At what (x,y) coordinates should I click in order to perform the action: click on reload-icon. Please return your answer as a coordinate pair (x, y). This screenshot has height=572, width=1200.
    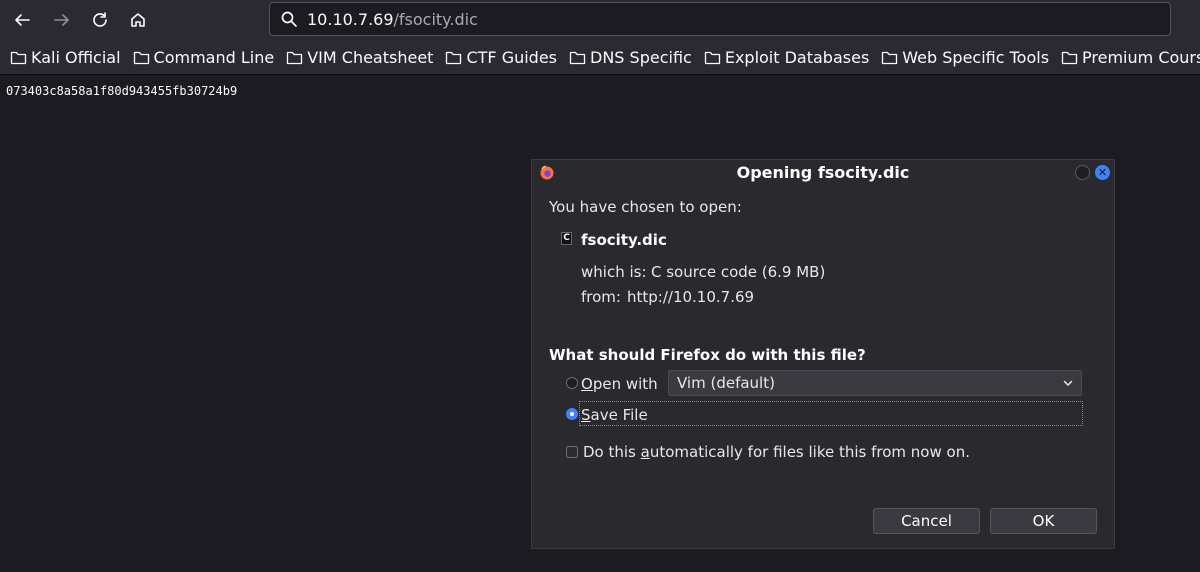
    Looking at the image, I should click on (100, 19).